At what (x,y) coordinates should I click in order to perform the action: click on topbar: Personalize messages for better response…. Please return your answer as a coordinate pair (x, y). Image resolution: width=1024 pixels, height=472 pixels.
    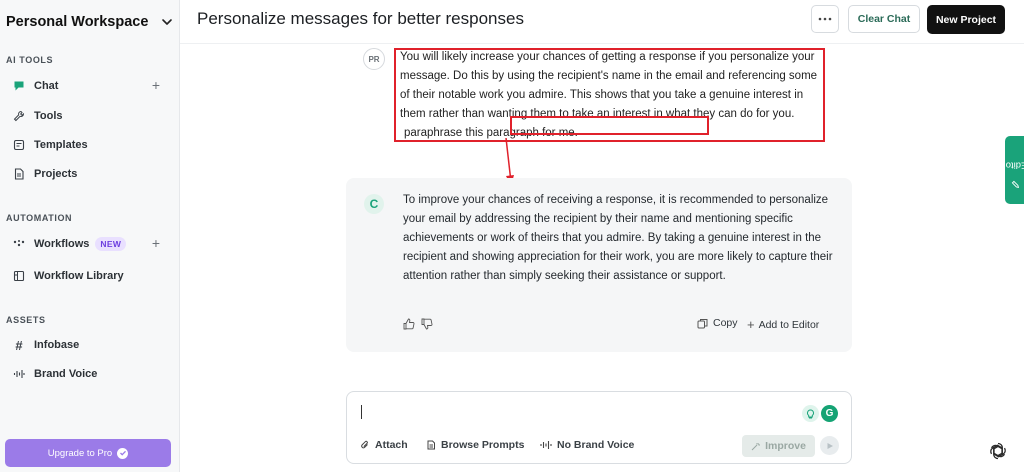
    Looking at the image, I should click on (602, 22).